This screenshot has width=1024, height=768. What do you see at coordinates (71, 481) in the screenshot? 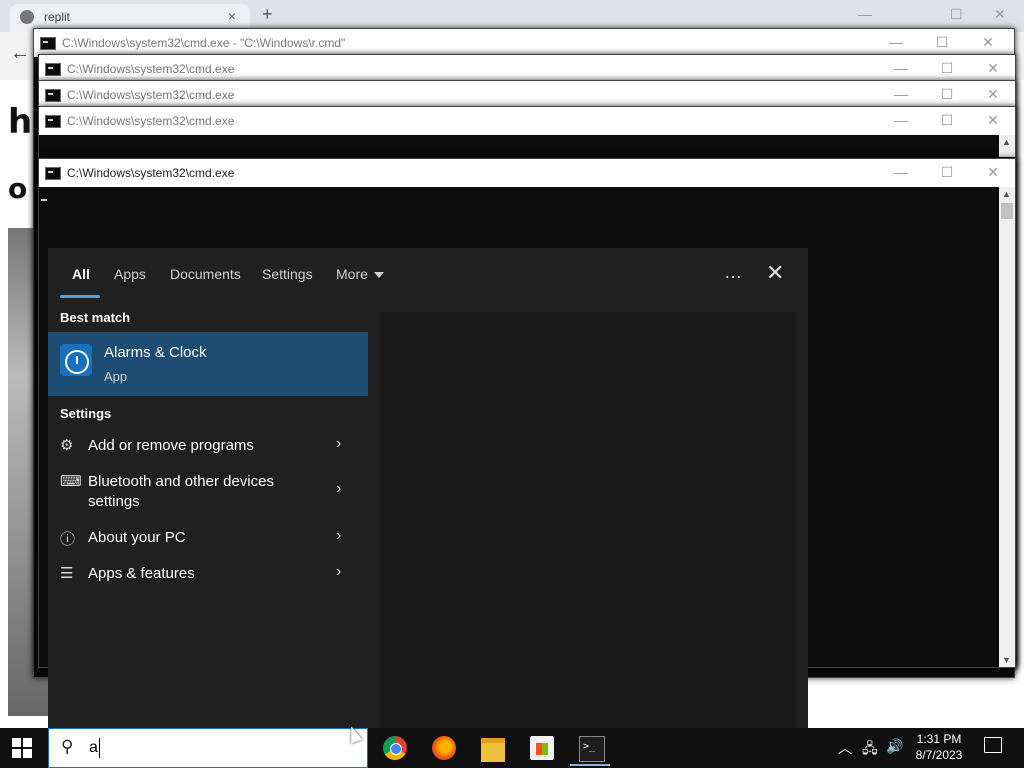
I see `devices-icon: ⌨` at bounding box center [71, 481].